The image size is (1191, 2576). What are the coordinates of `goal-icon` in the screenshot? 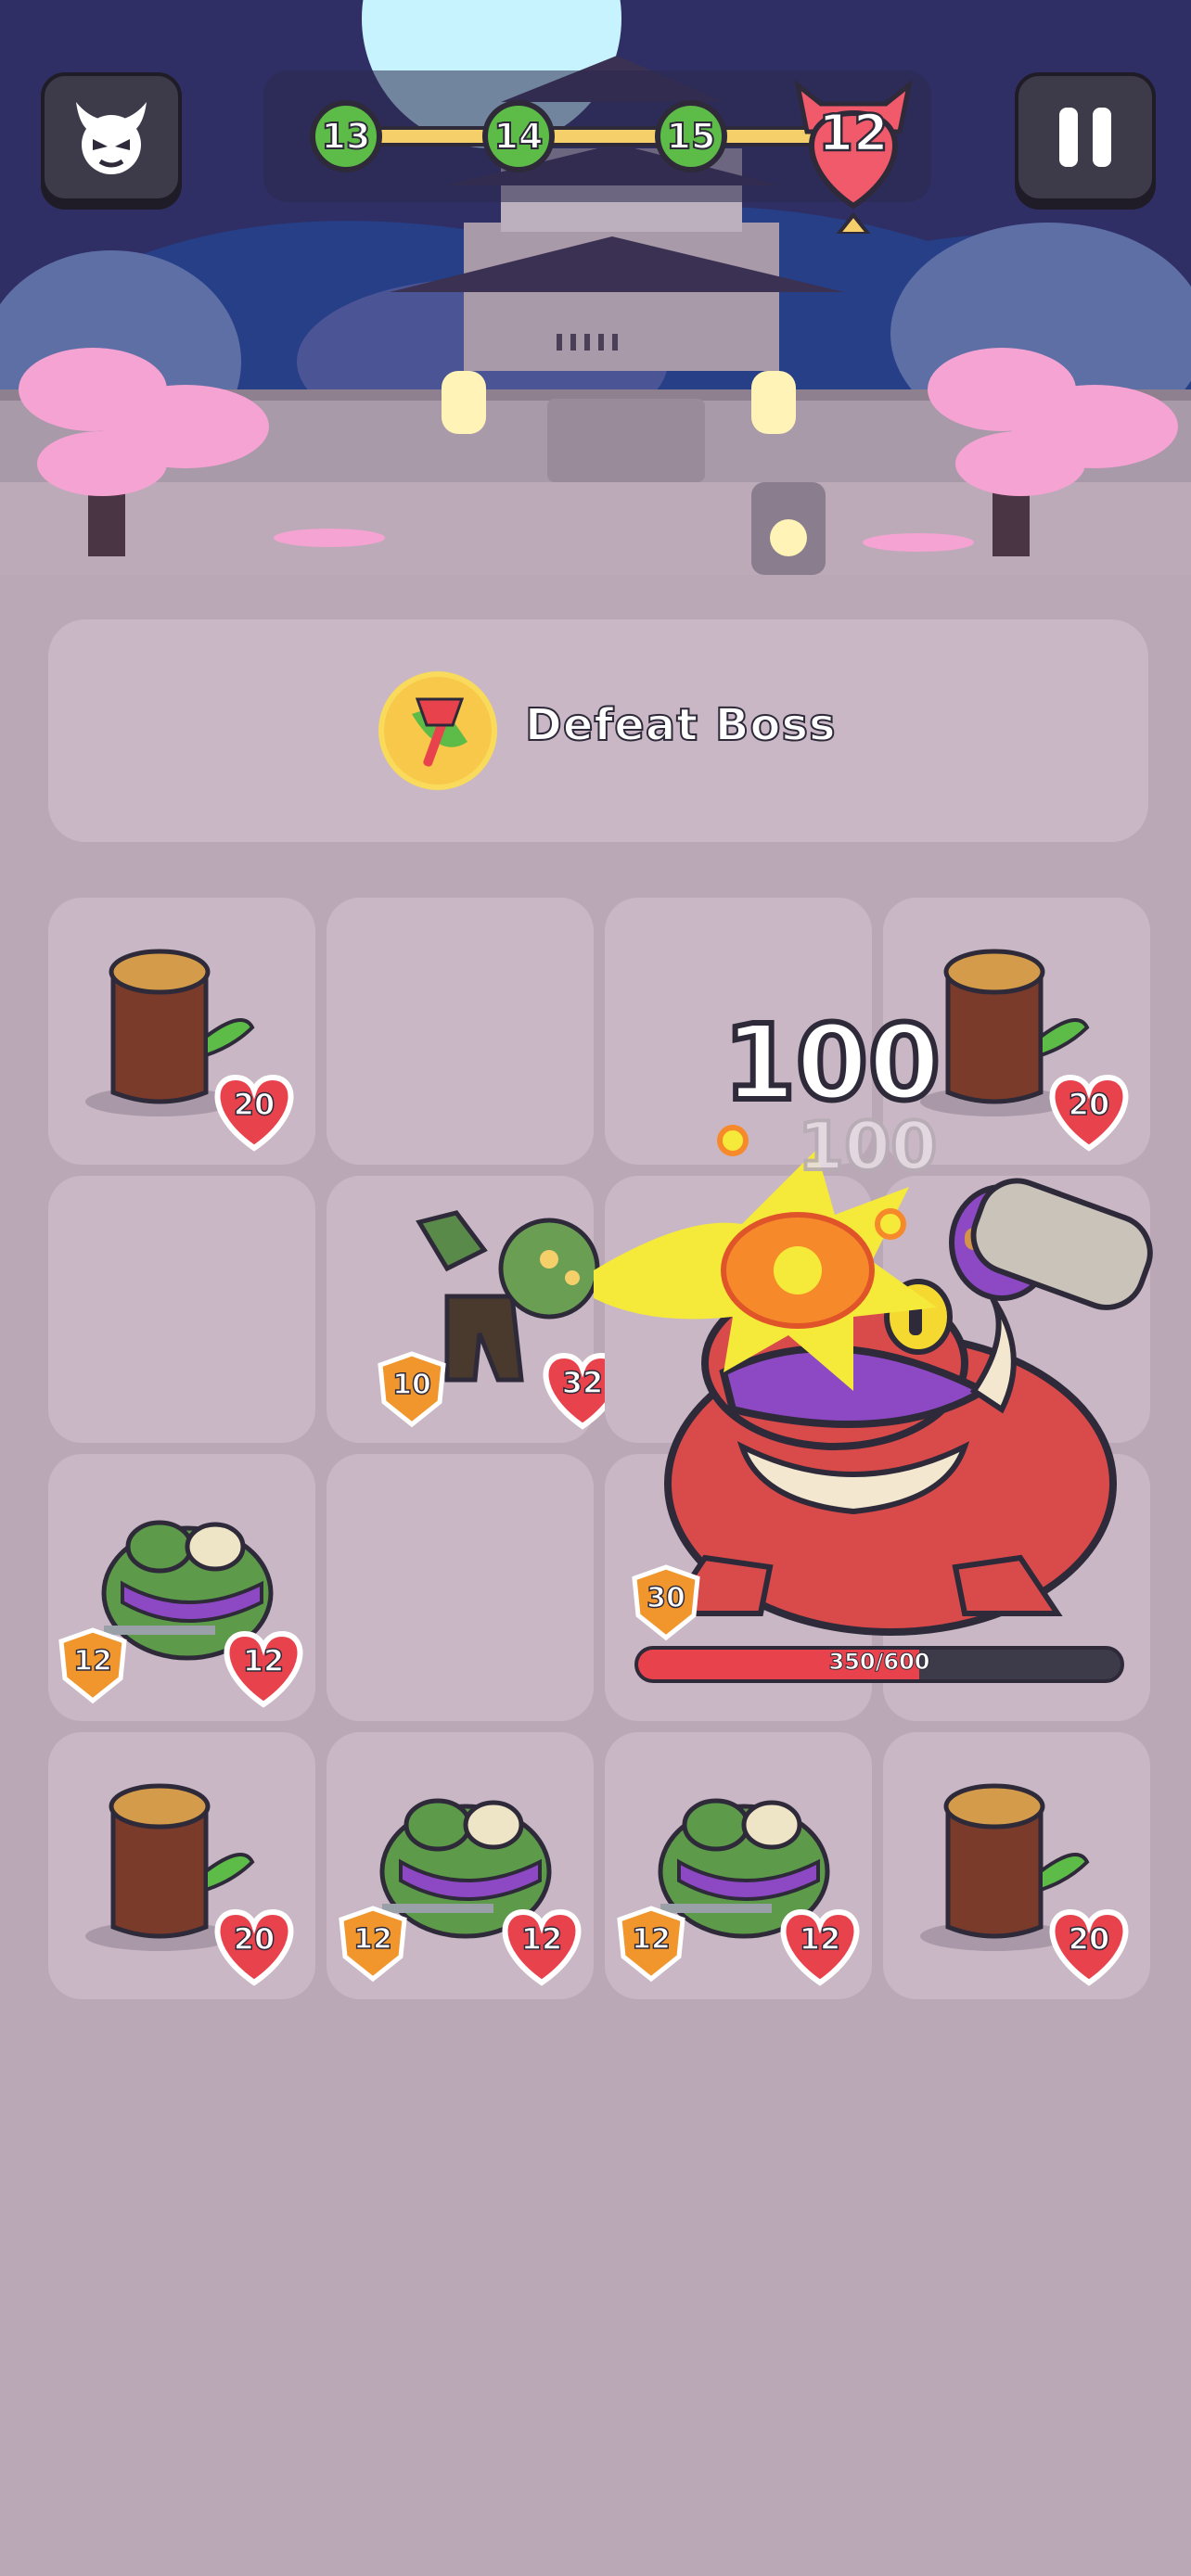 It's located at (437, 730).